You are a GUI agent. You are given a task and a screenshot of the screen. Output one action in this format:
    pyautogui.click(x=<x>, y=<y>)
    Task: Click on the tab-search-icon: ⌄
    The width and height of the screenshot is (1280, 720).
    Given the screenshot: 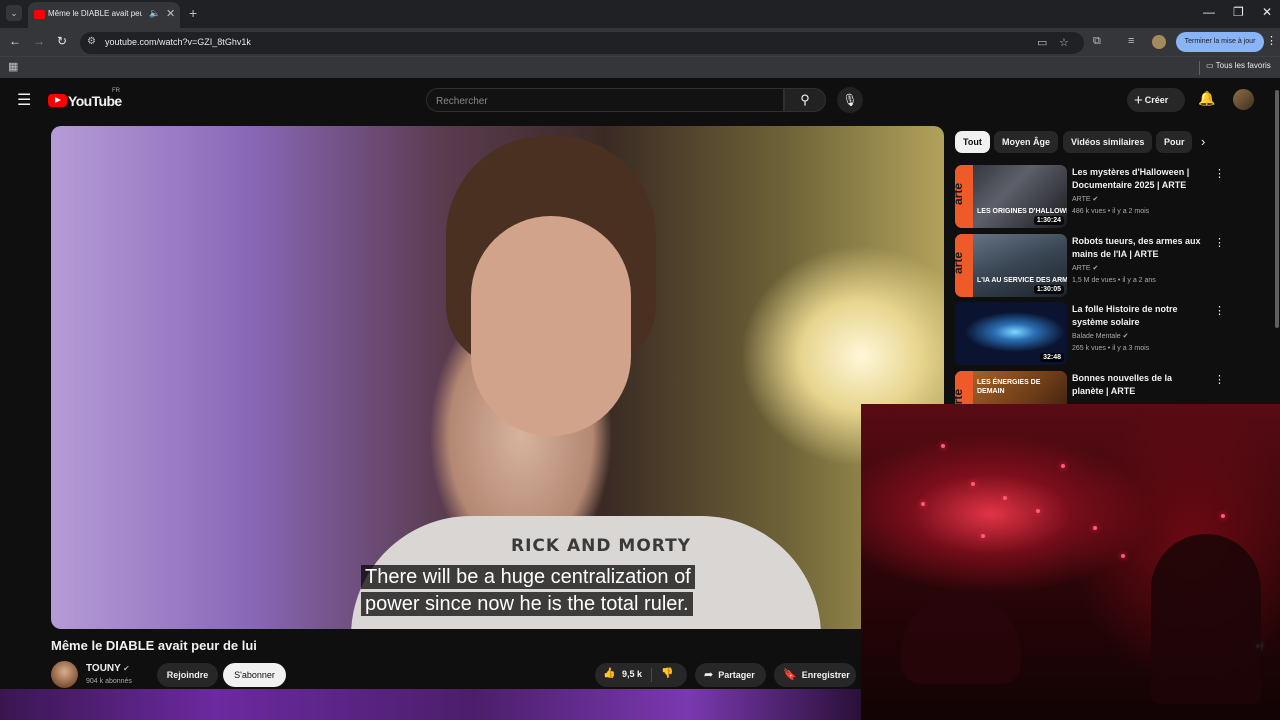 What is the action you would take?
    pyautogui.click(x=14, y=13)
    